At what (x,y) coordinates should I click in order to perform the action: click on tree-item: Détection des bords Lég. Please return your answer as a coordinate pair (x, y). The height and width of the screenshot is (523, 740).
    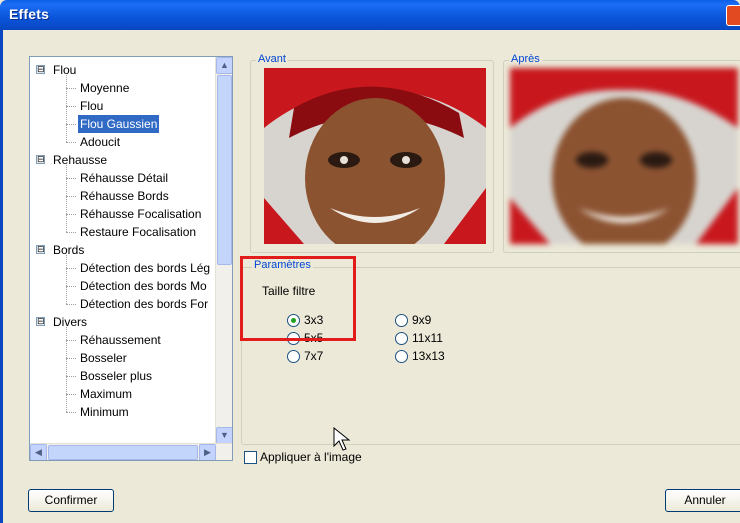
    Looking at the image, I should click on (123, 268).